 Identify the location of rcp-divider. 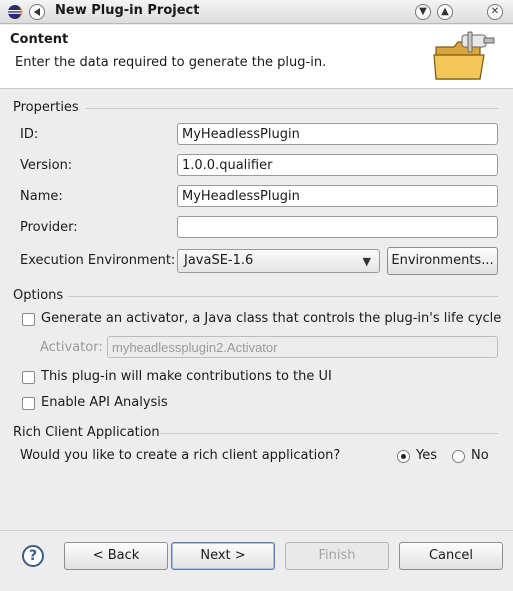
(329, 433).